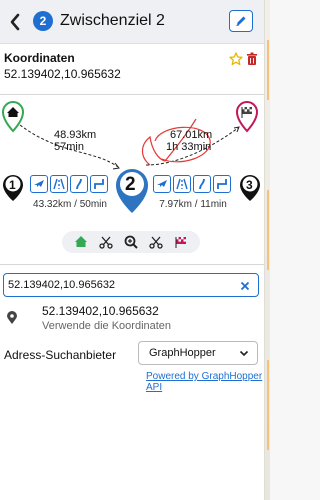  What do you see at coordinates (43, 21) in the screenshot?
I see `waypoint-number-badge: 2` at bounding box center [43, 21].